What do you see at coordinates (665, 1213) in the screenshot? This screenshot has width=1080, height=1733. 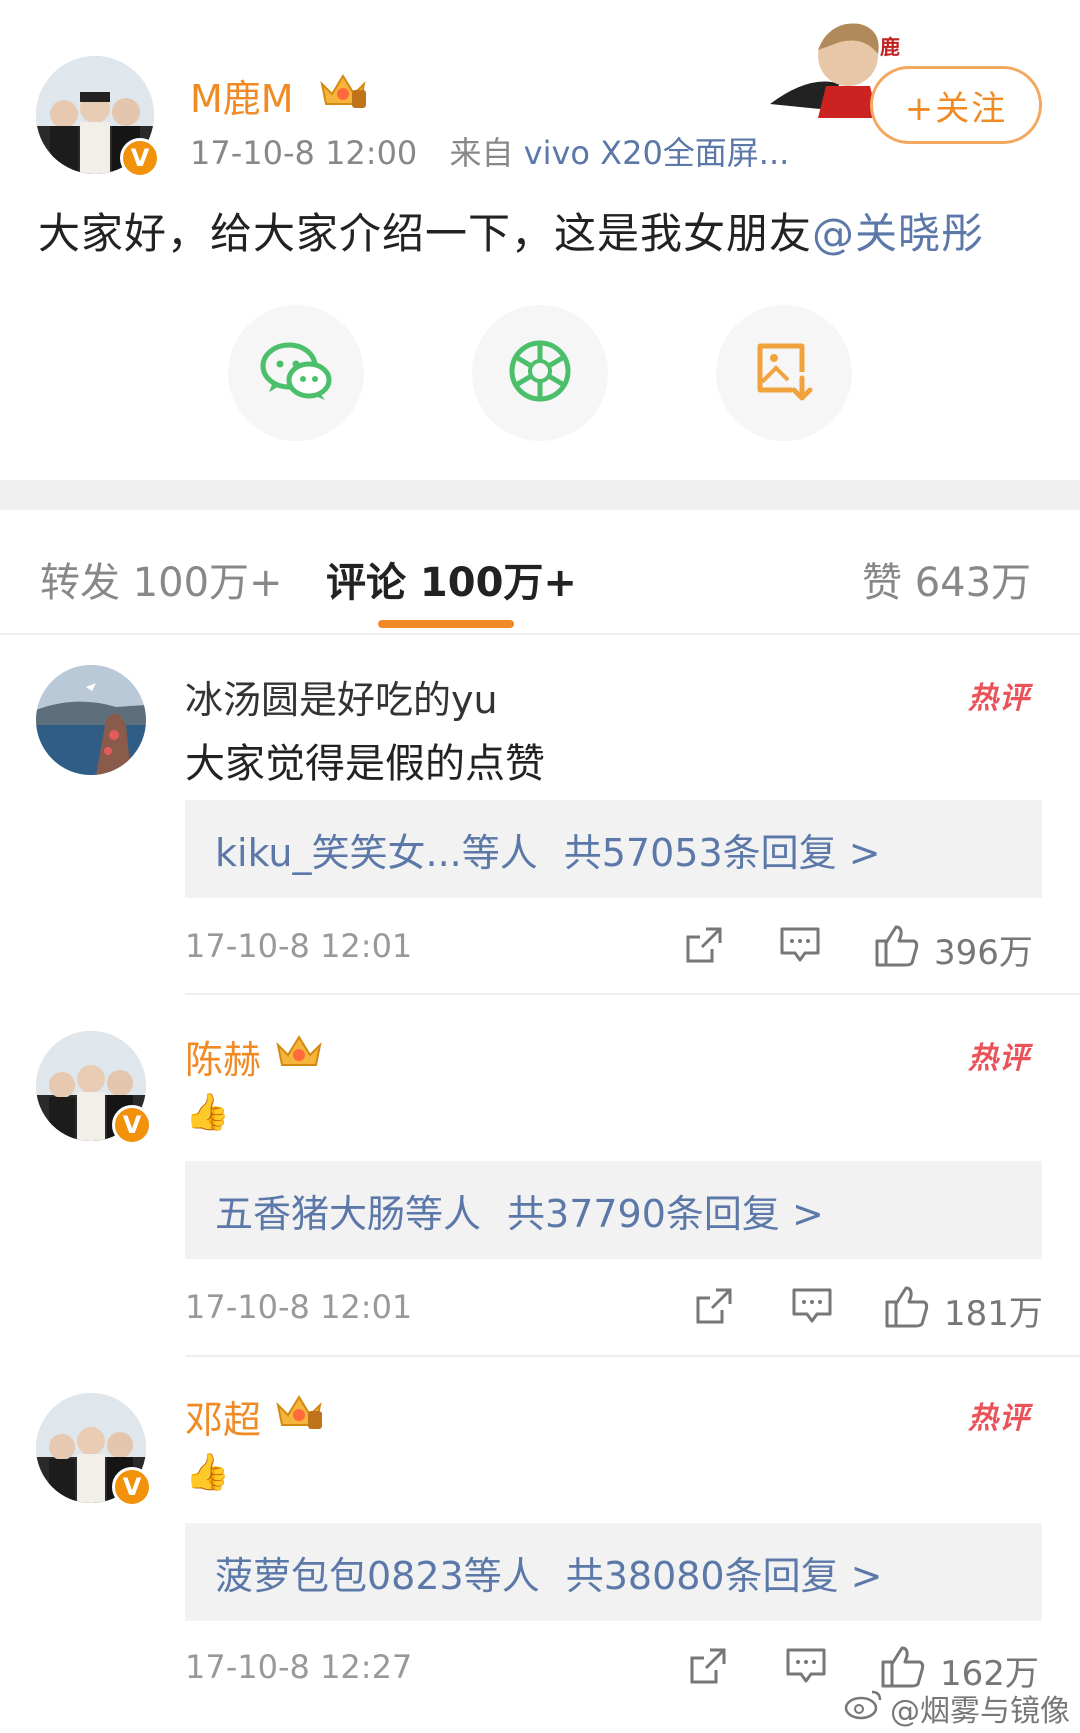 I see `reply-count: 共37790条回复 >` at bounding box center [665, 1213].